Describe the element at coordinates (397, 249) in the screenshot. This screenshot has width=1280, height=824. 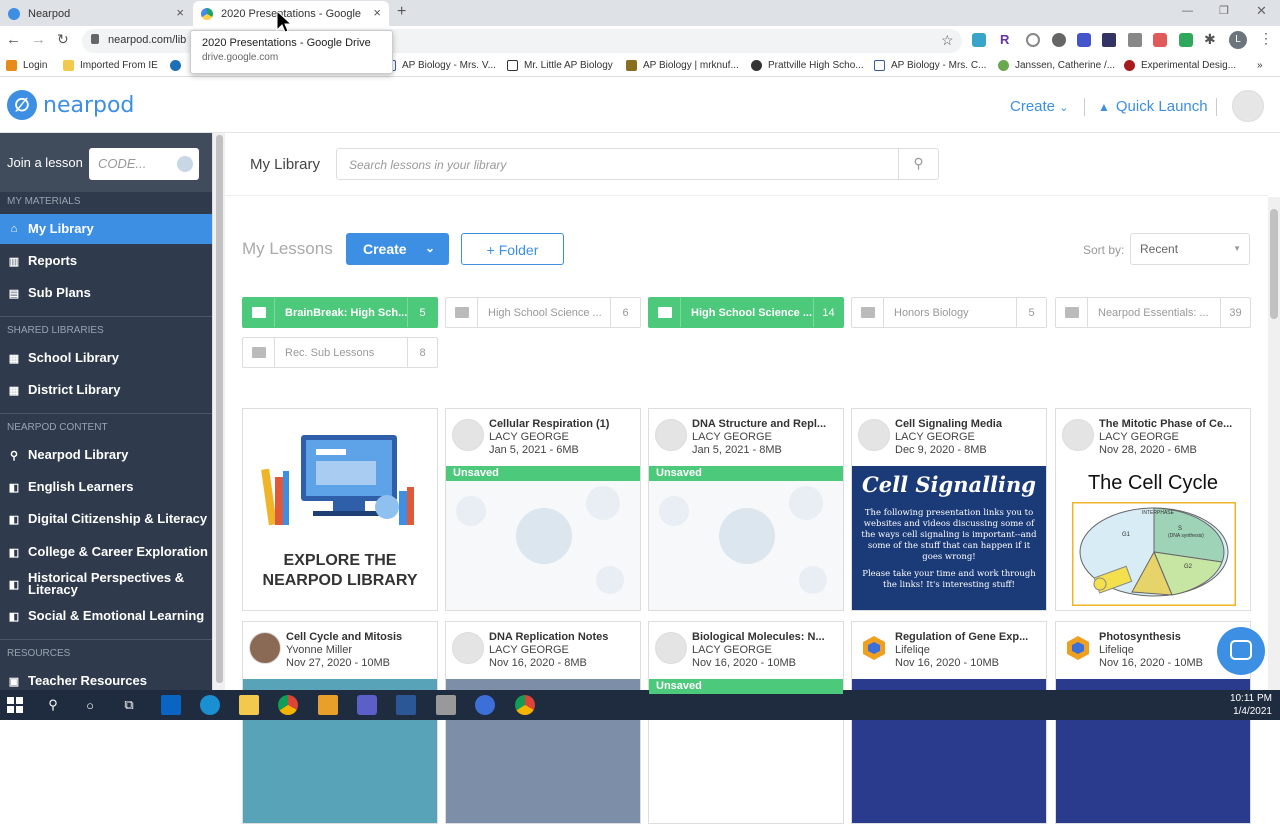
I see `create-lesson-button: Create ⌄` at that location.